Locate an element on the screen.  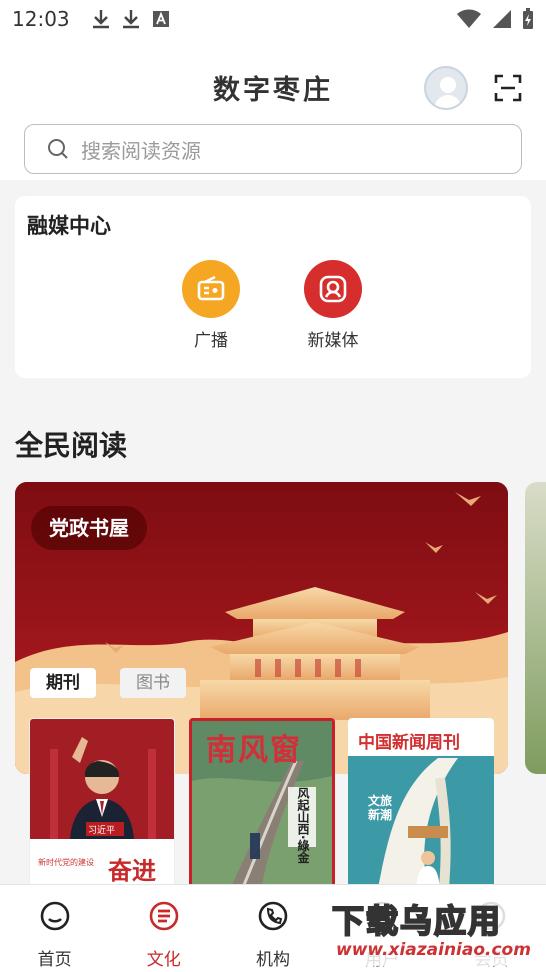
banner-badge: 党政书屋 is located at coordinates (89, 528).